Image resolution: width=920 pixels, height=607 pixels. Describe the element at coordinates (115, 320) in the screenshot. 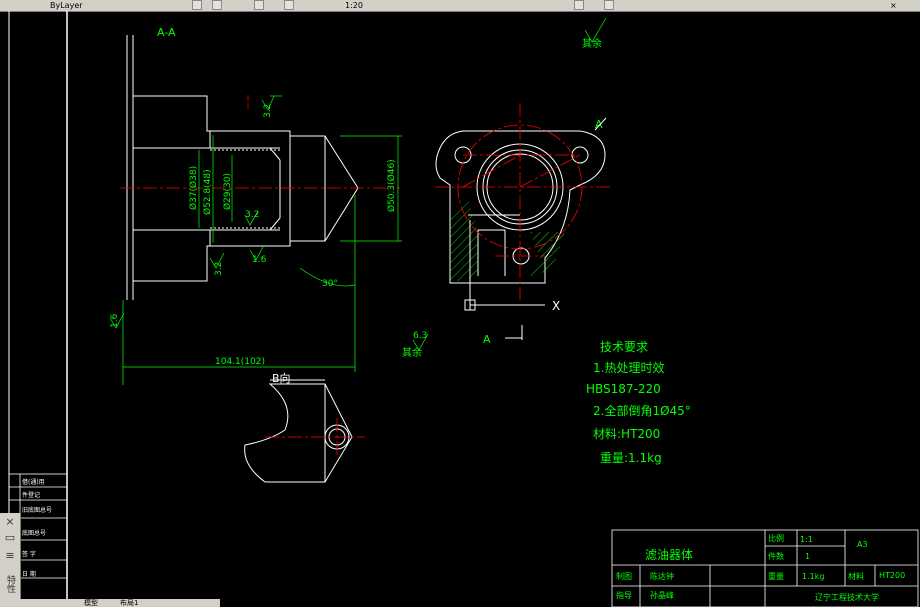

I see `roughness-16b: 1.6` at that location.